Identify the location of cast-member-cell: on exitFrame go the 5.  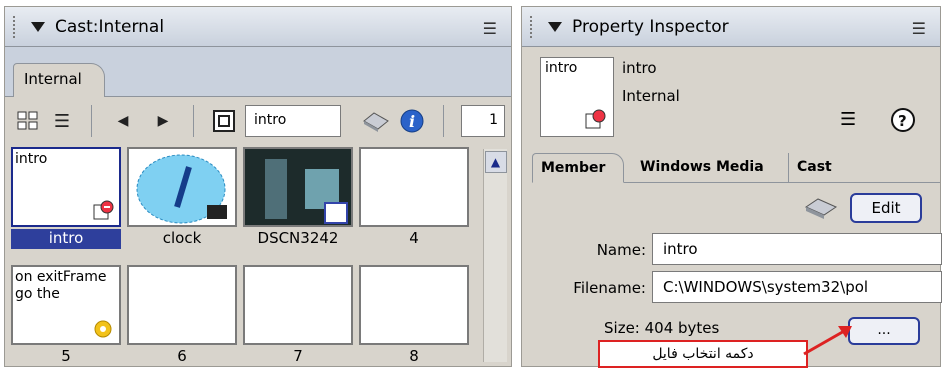
(66, 316).